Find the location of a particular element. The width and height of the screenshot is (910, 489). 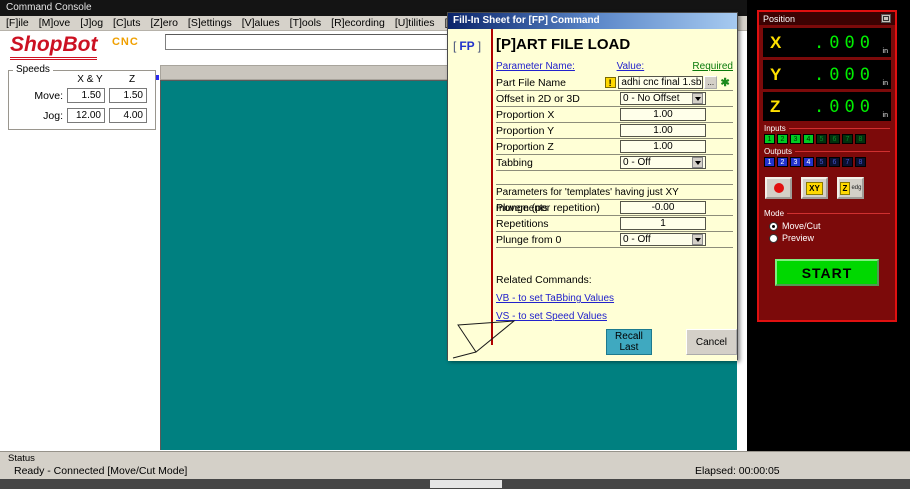

zero-z-button: Z edg is located at coordinates (850, 188).